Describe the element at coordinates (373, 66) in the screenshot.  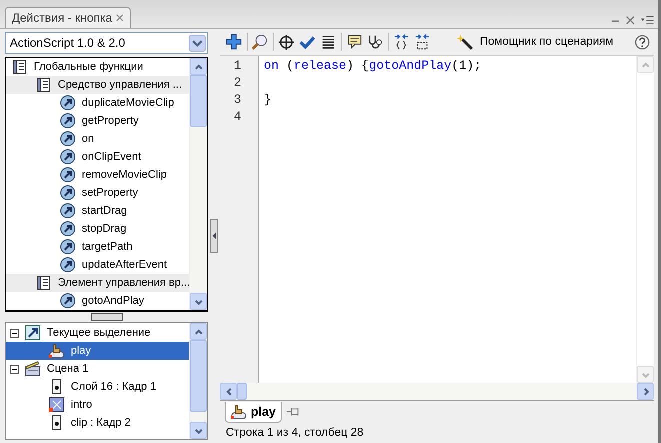
I see `code-line: on (release) {gotoAndPlay(1);` at that location.